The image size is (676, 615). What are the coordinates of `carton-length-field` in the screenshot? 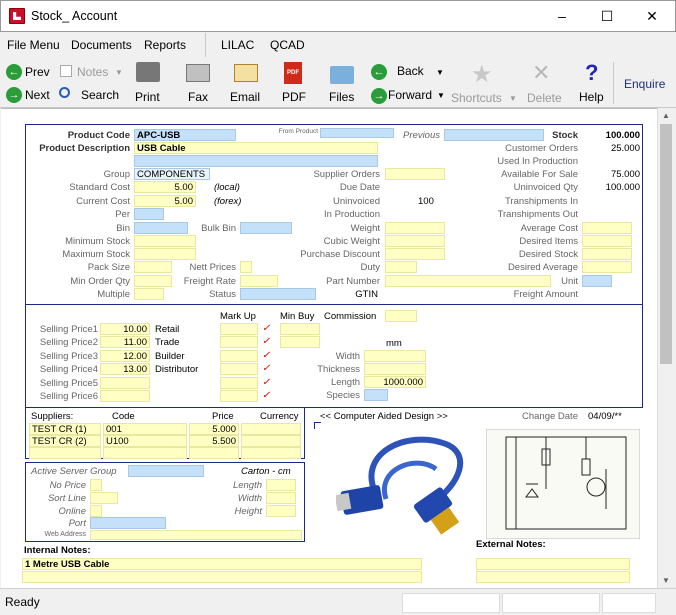 It's located at (281, 485).